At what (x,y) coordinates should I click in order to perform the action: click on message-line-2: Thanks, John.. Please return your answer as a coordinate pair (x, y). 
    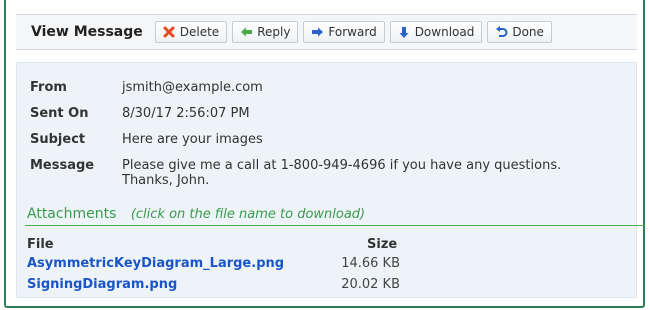
    Looking at the image, I should click on (166, 180).